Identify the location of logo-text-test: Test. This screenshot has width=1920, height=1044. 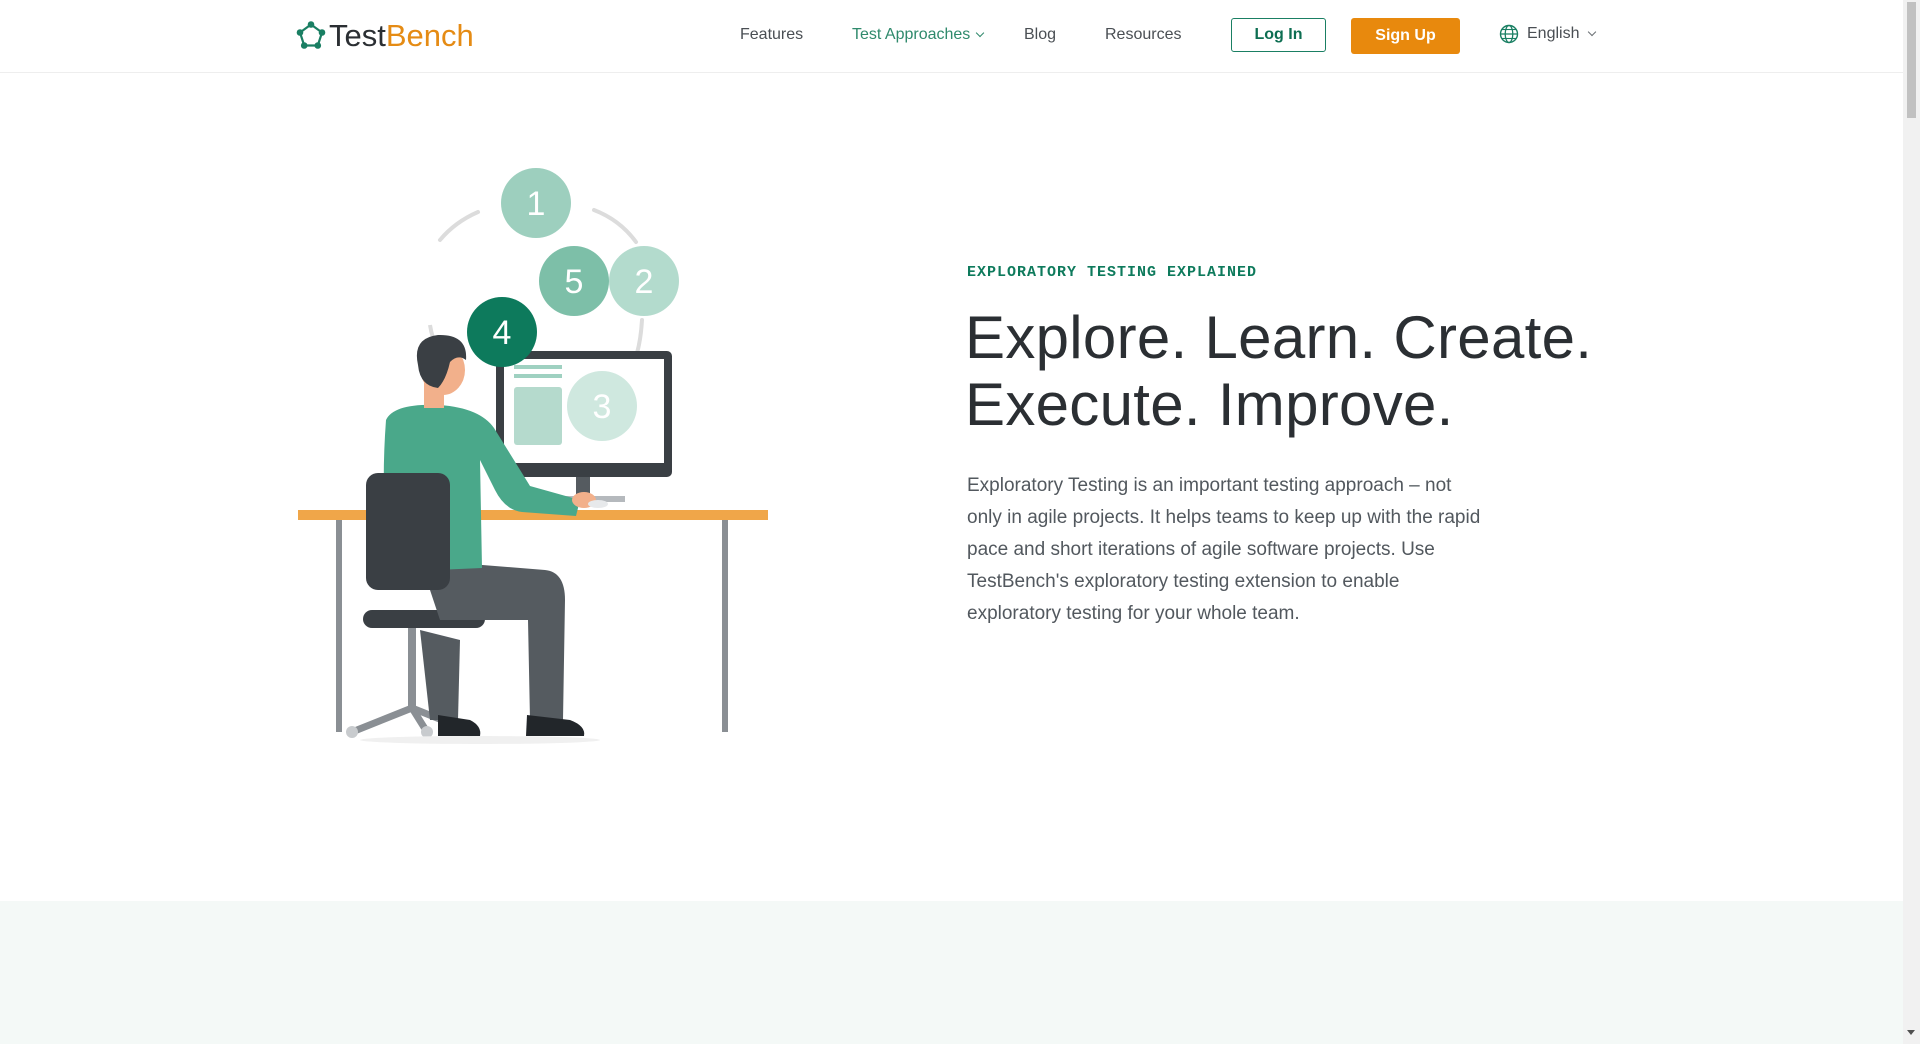
(357, 35).